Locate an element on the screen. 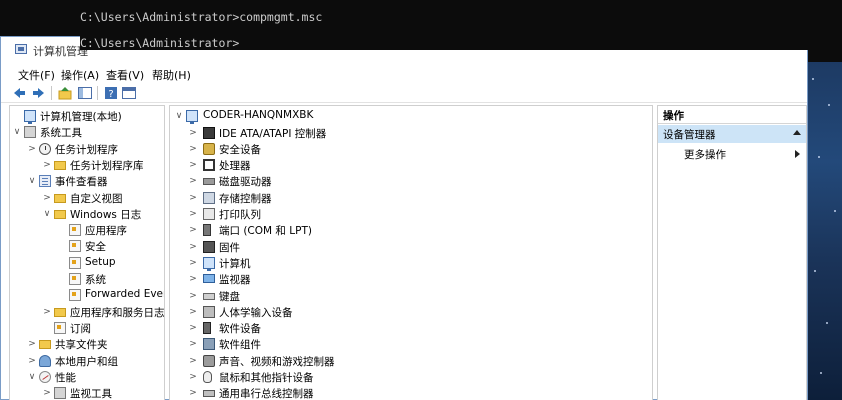 The image size is (842, 400). properties-icon is located at coordinates (129, 93).